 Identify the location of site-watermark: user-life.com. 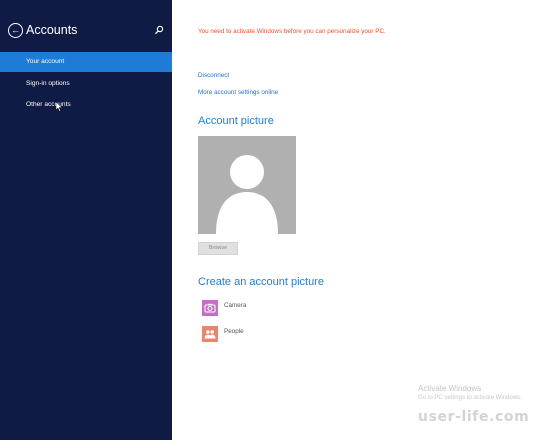
(474, 417).